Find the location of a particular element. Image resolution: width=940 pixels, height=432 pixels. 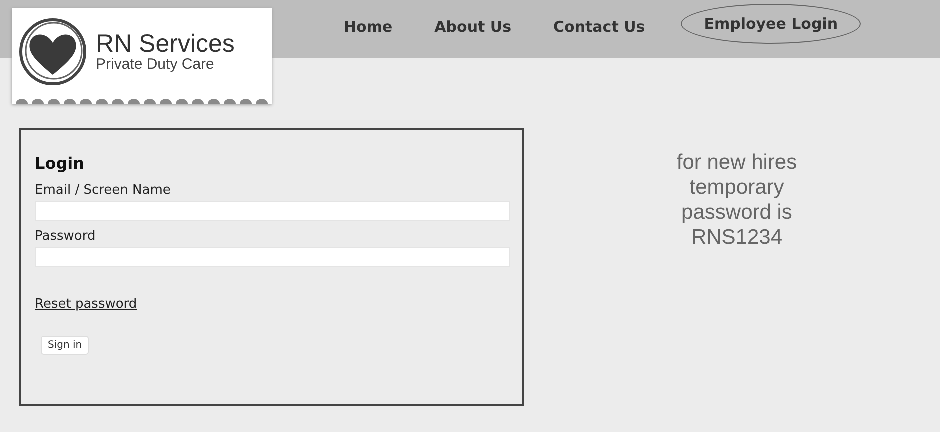

field-label: Email / Screen Name is located at coordinates (103, 190).